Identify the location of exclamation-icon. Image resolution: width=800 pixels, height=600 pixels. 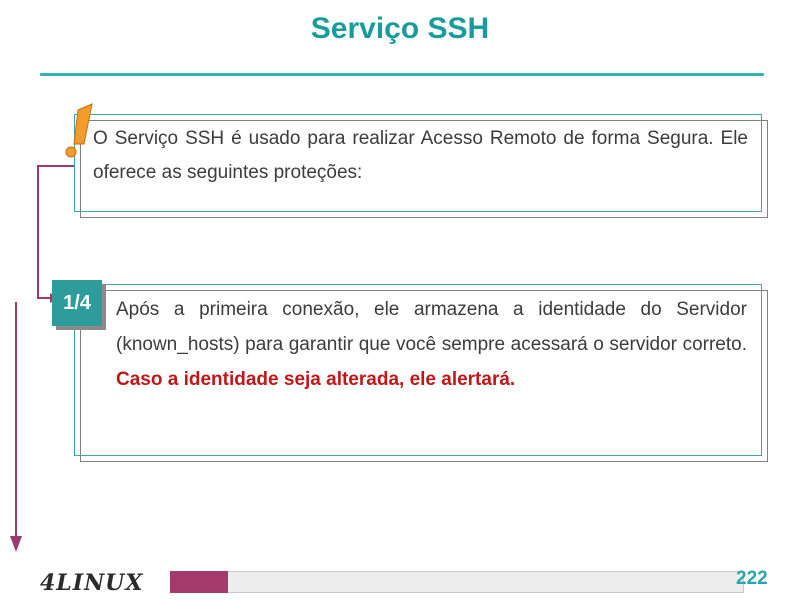
(79, 130).